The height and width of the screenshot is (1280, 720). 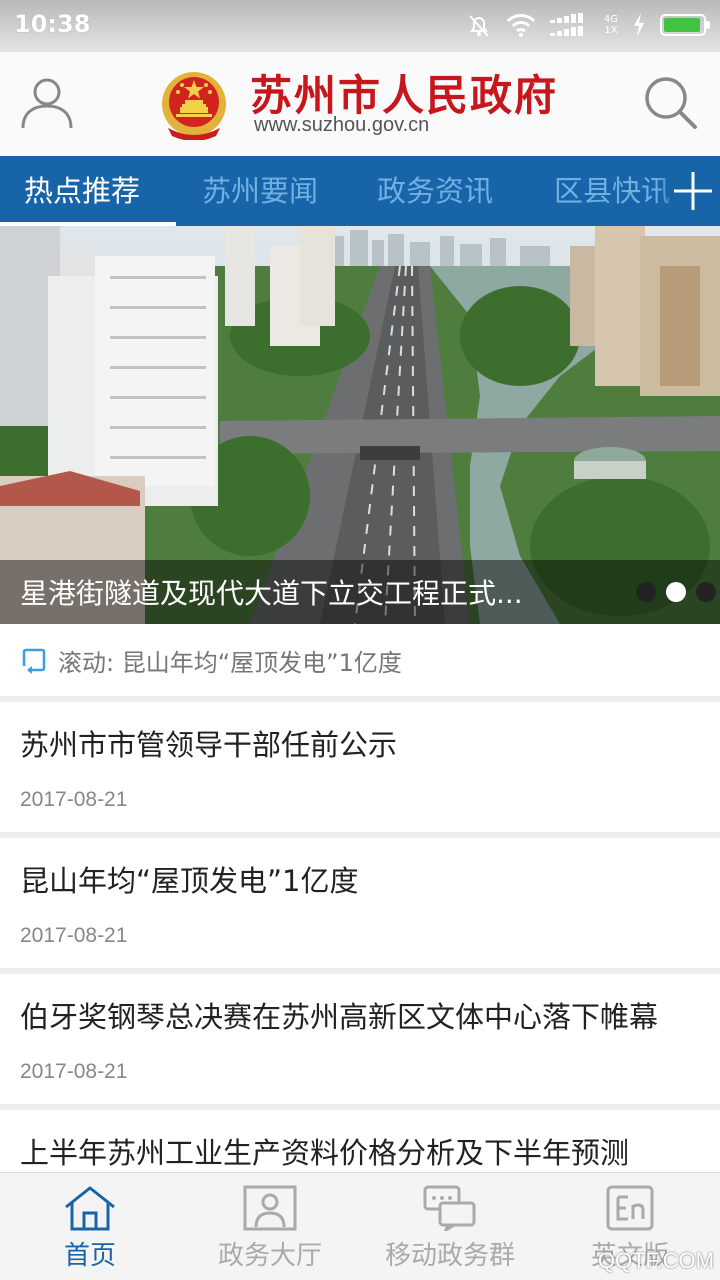 I want to click on news-item: 伯牙奖钢琴总决赛在苏州高新区文体中心落下帷幕 2017-08-21, so click(x=360, y=1039).